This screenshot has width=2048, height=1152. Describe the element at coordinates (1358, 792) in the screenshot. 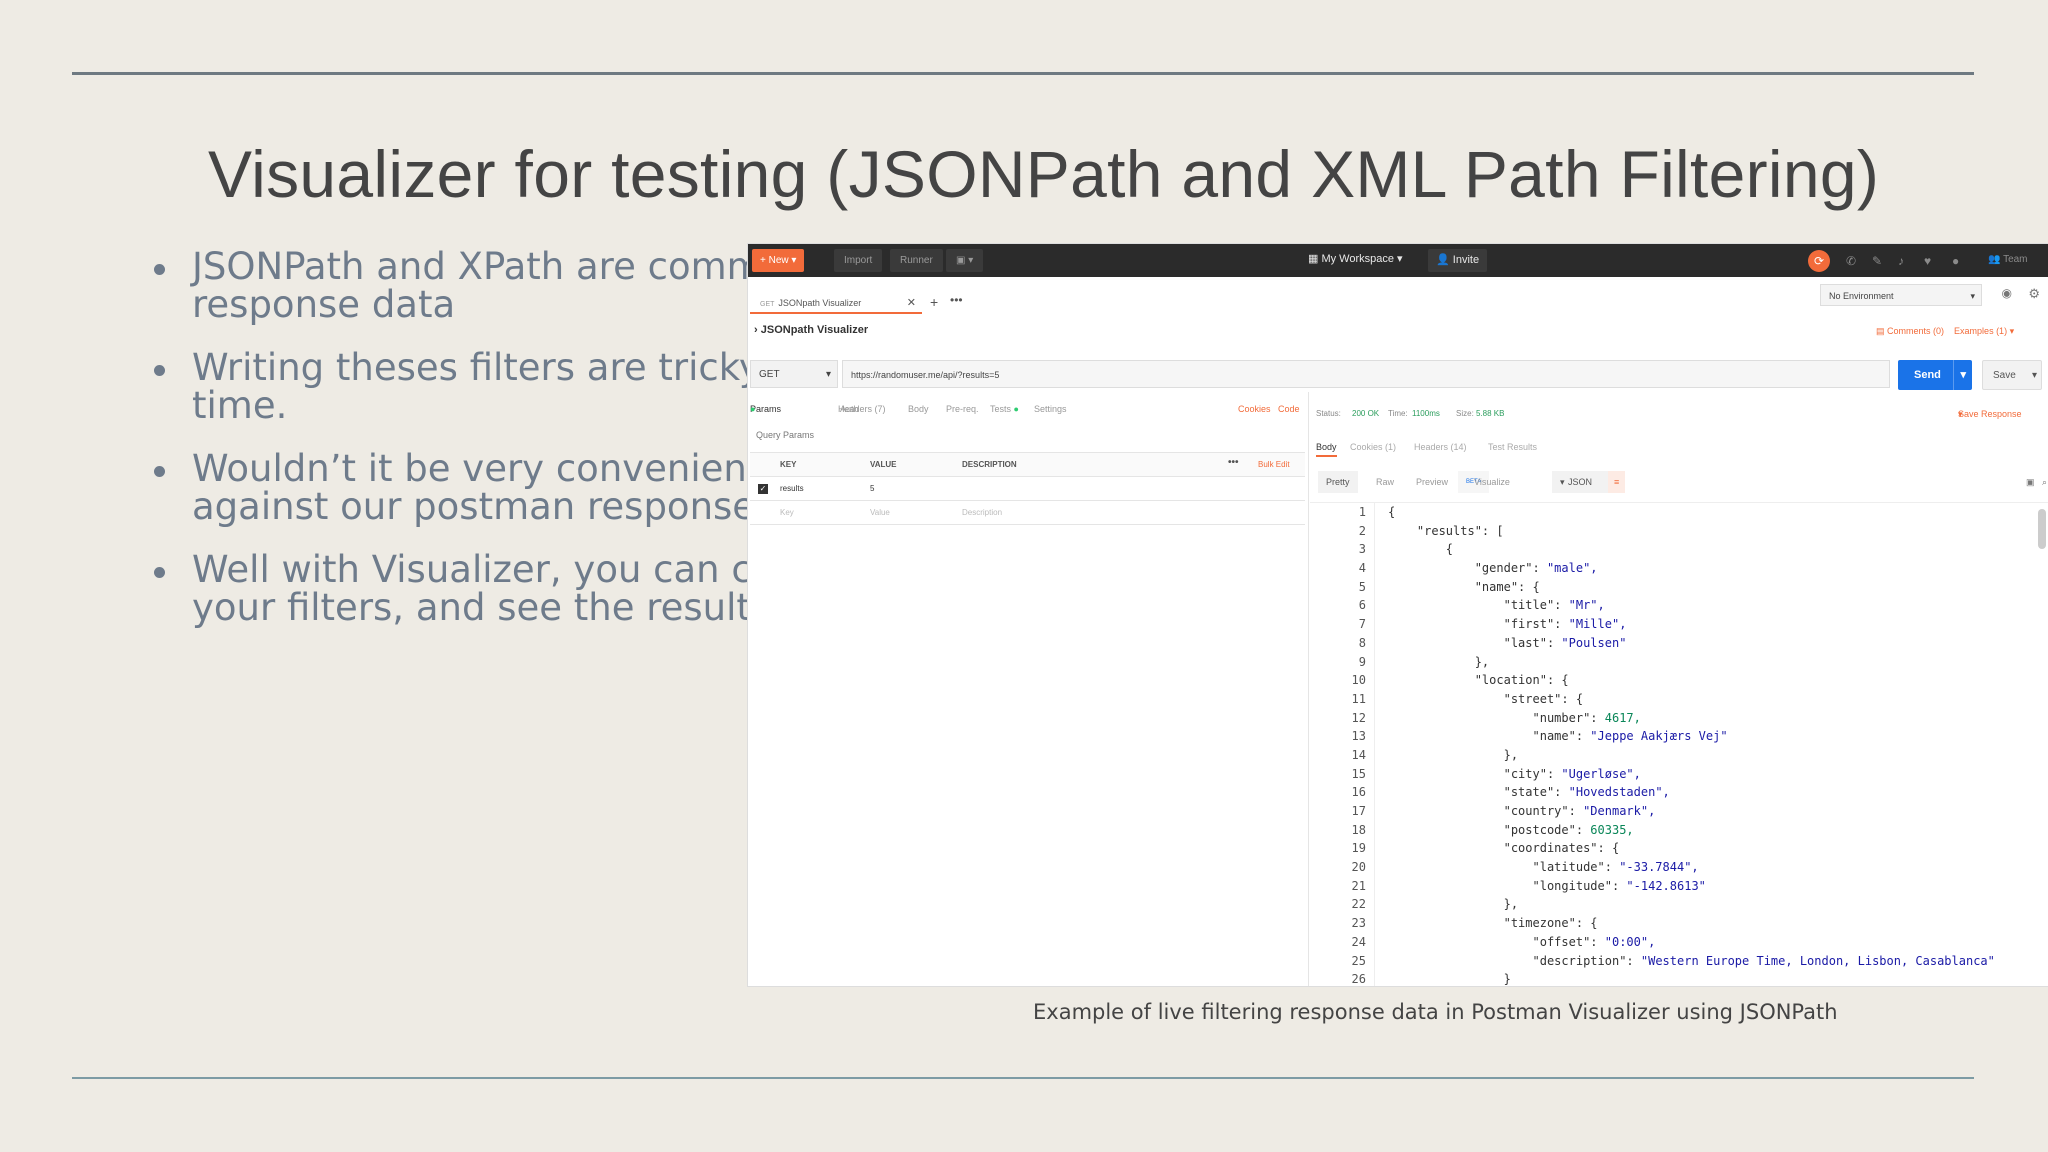

I see `line-number: 16` at that location.